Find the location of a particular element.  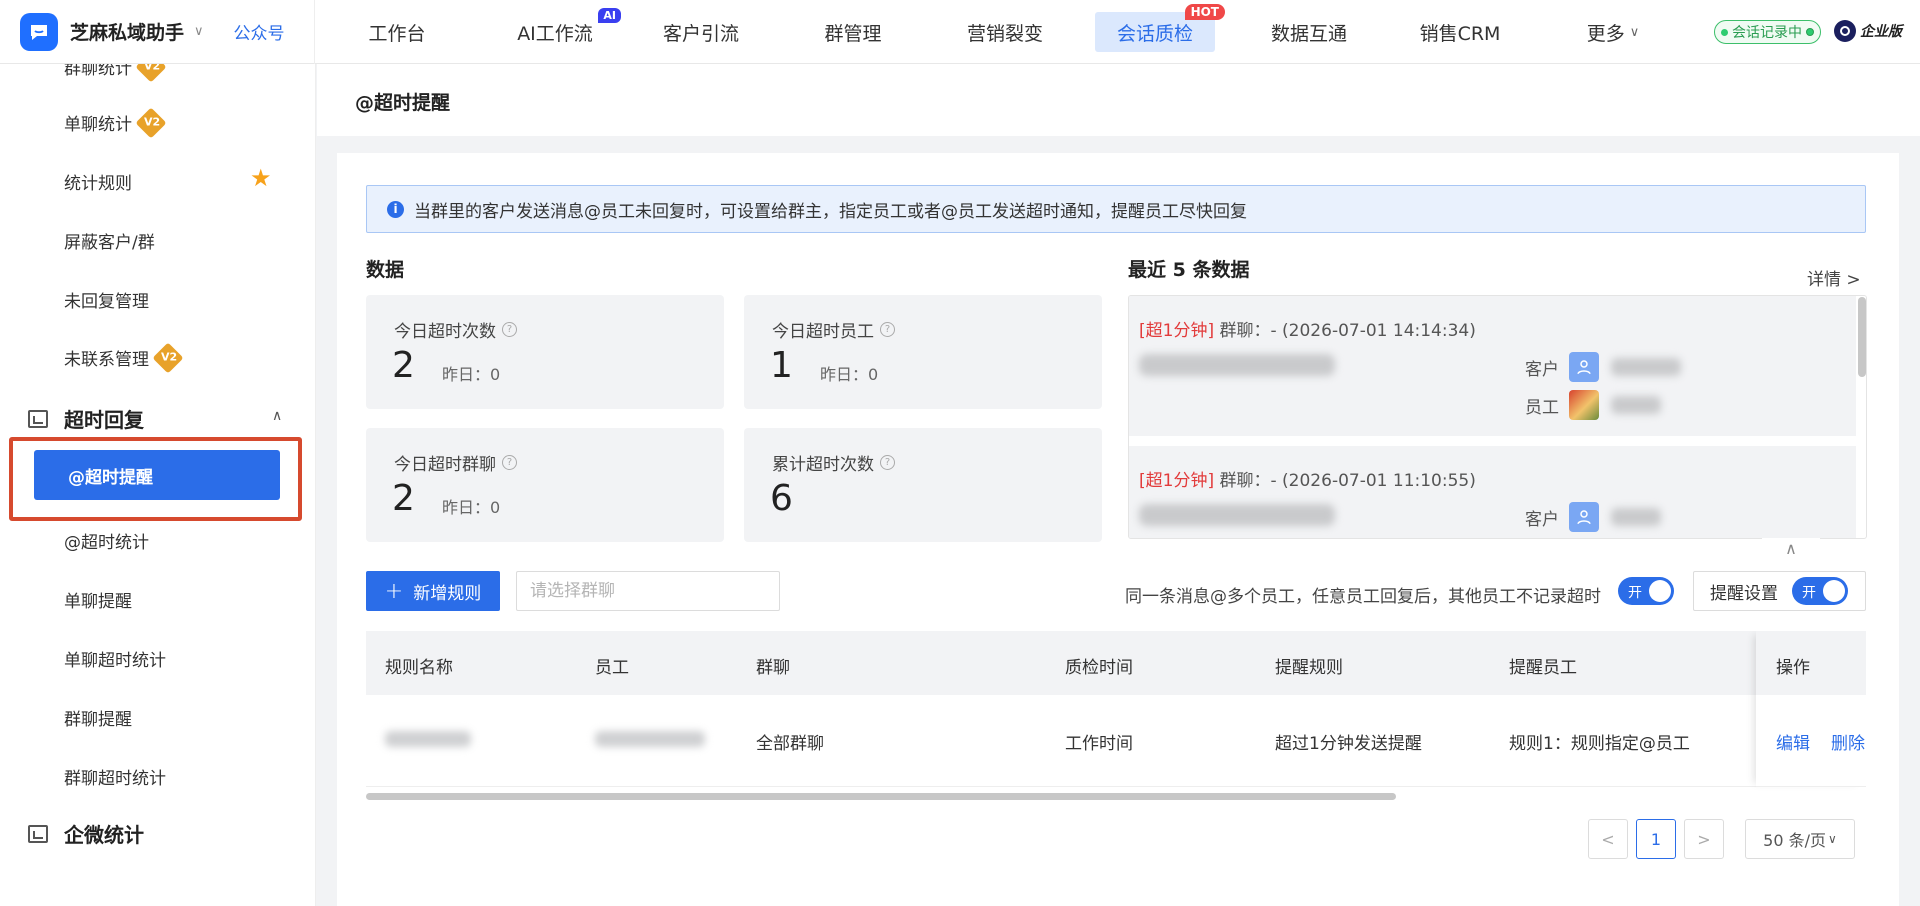

recent-item: [超1分钟] 群聊：- (2026-07-01 11:10:55) 客户 is located at coordinates (1492, 492).